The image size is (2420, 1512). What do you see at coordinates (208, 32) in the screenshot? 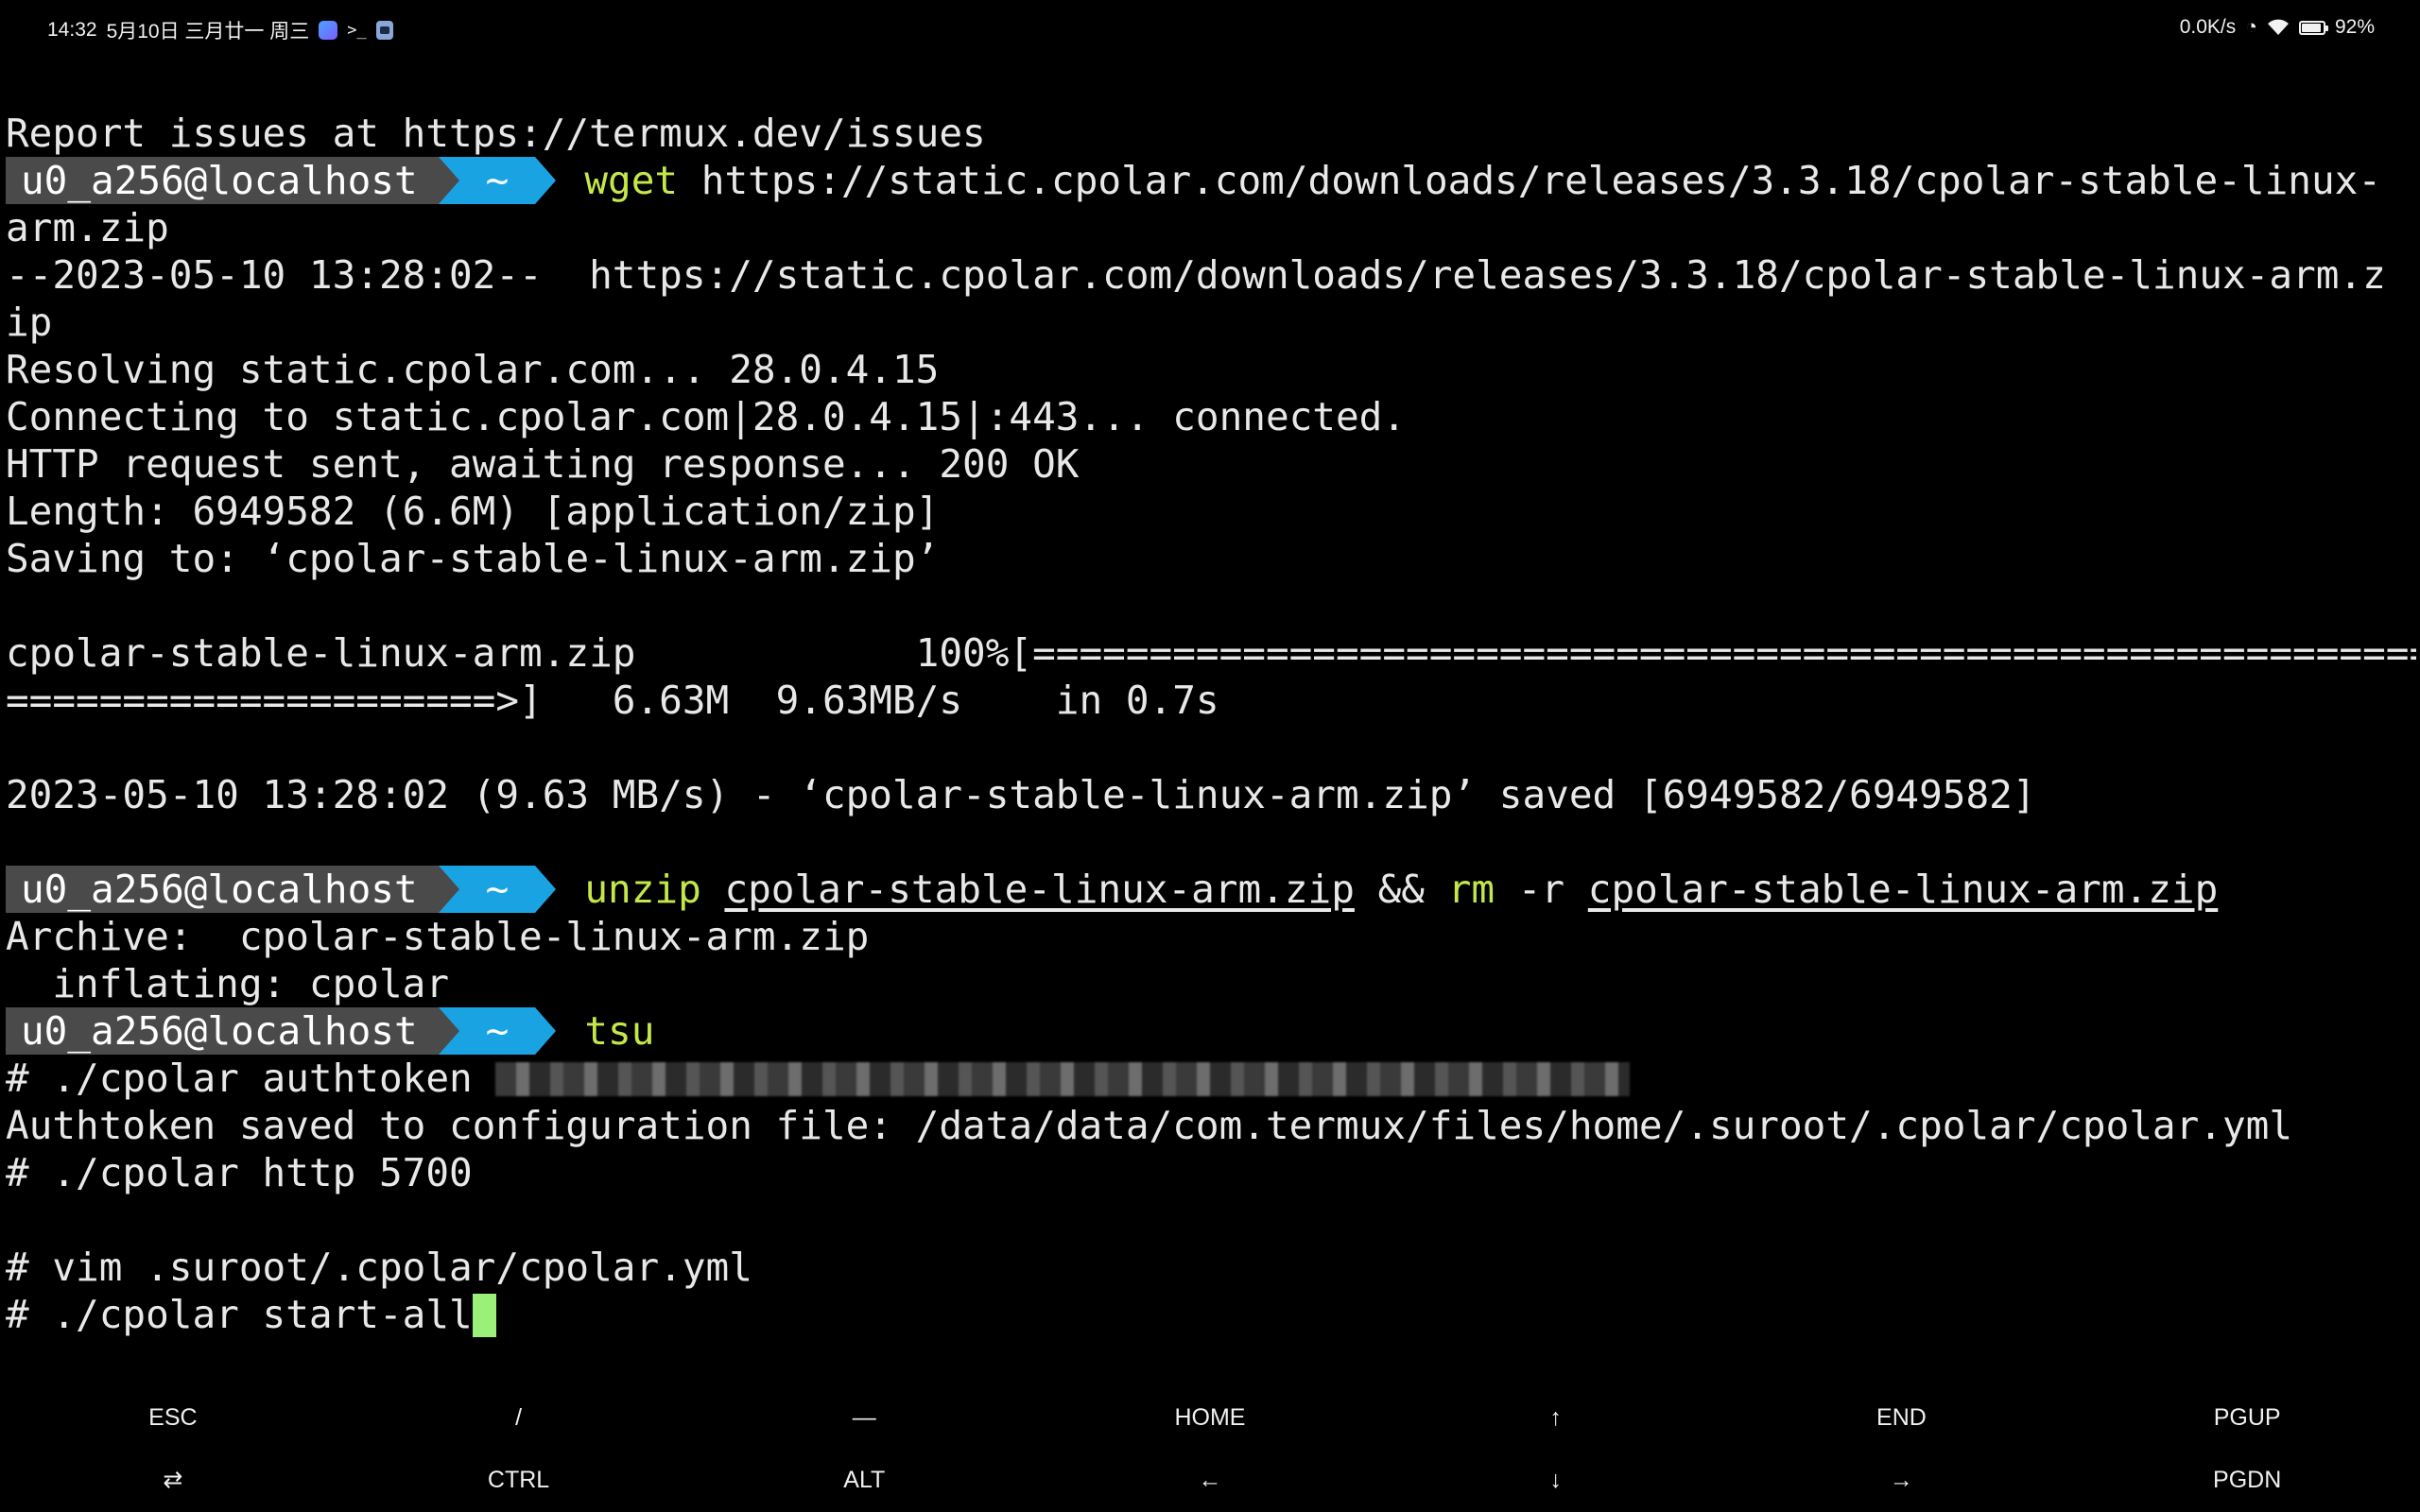
I see `date: 5月10日 三月廿一 周三` at bounding box center [208, 32].